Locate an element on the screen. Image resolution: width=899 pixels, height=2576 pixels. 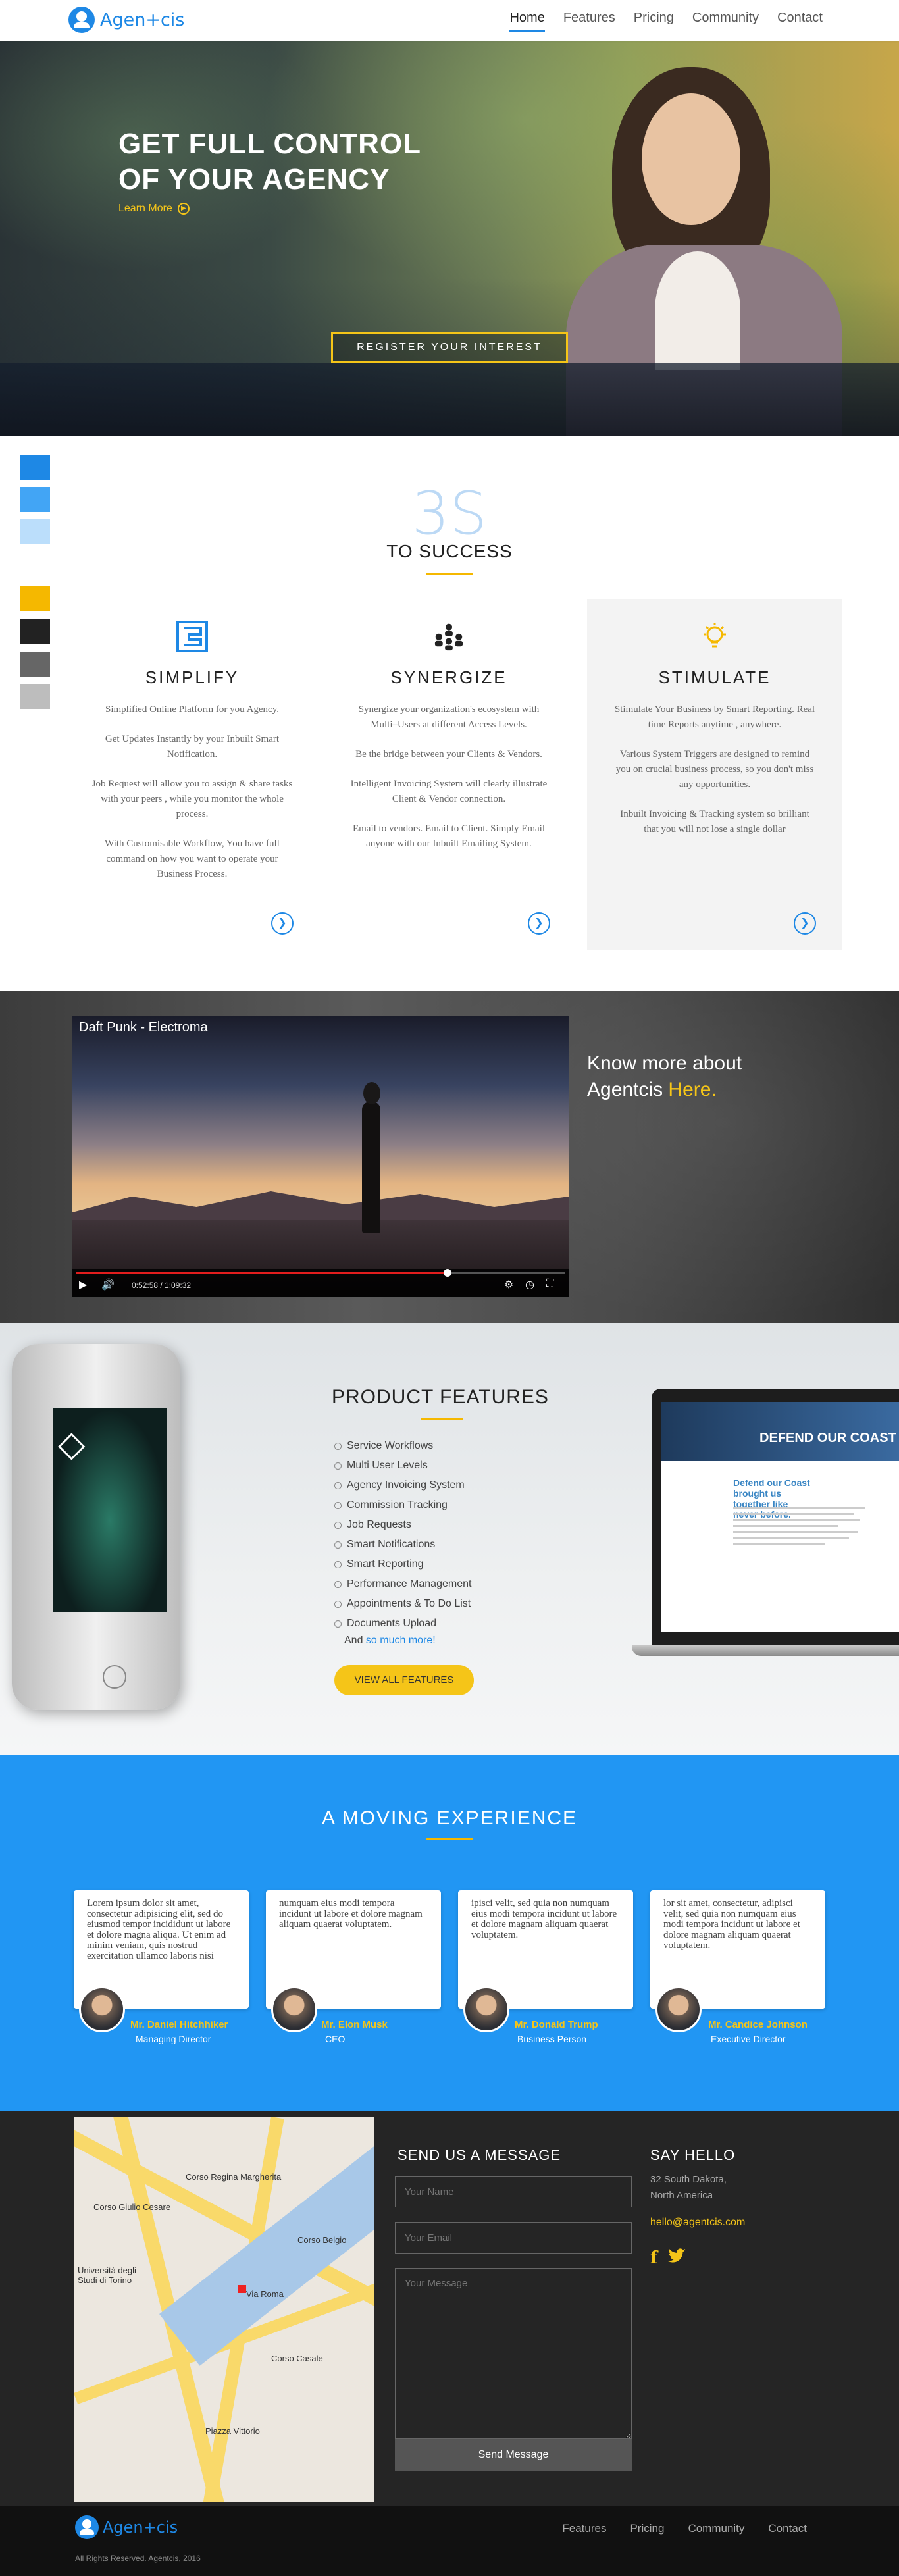
view-all-features-button: VIEW ALL FEATURES is located at coordinates (404, 1680).